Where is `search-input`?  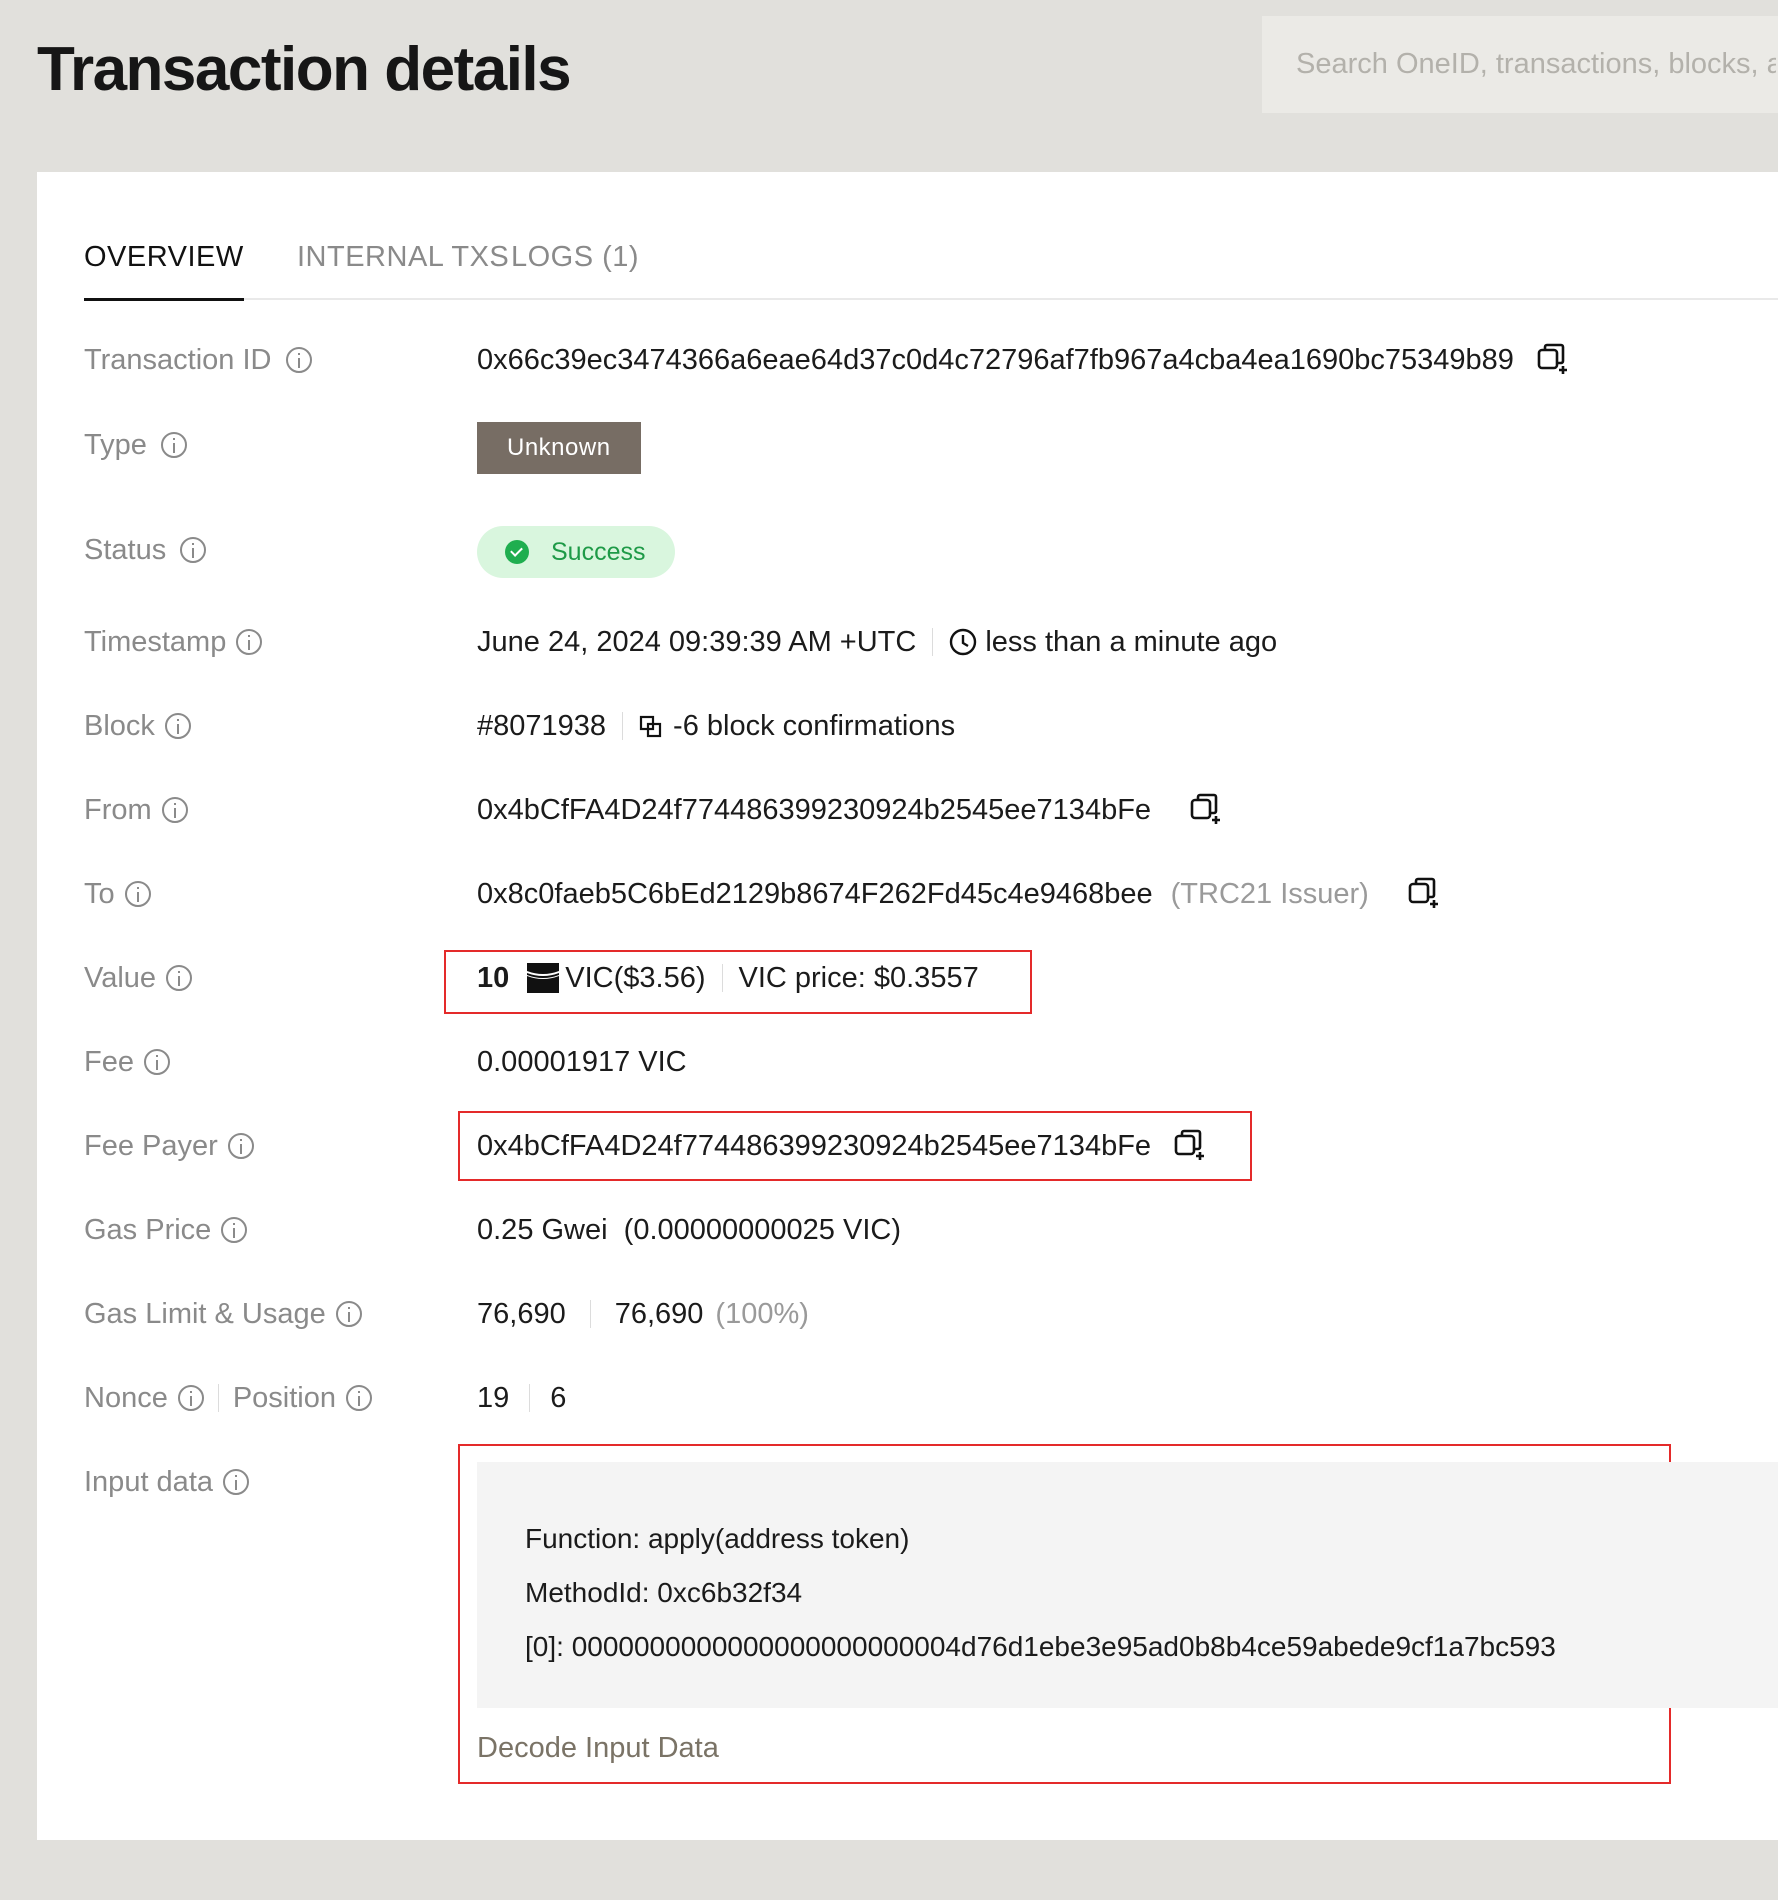
search-input is located at coordinates (1536, 64).